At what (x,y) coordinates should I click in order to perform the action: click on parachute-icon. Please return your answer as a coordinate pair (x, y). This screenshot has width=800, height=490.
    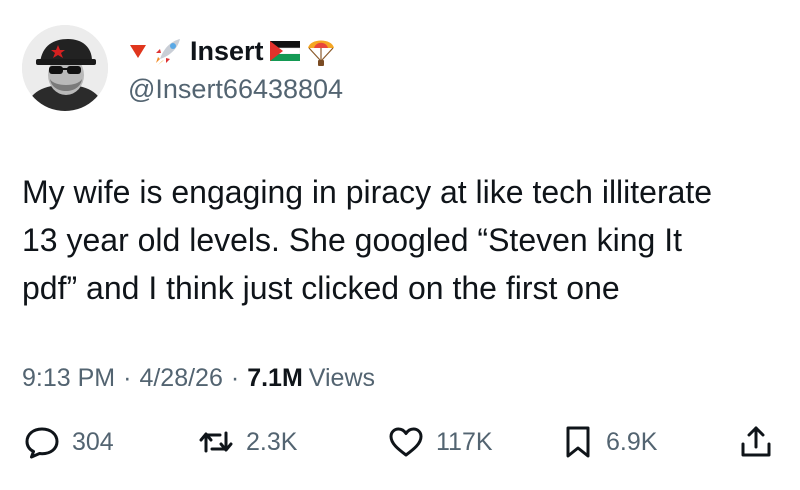
    Looking at the image, I should click on (321, 51).